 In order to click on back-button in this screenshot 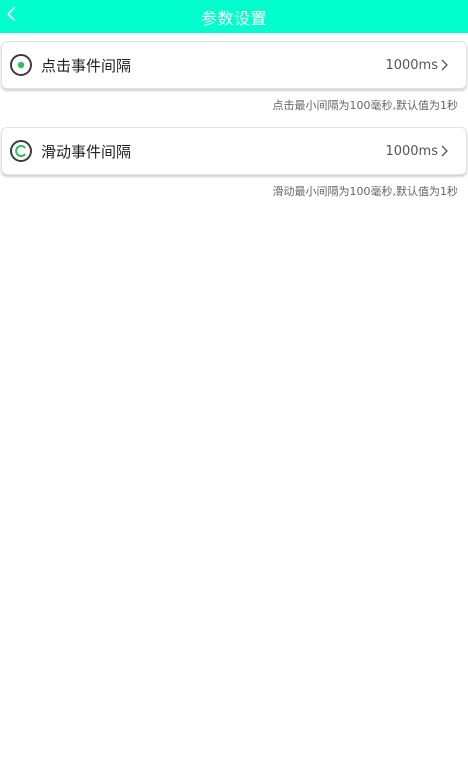, I will do `click(11, 14)`.